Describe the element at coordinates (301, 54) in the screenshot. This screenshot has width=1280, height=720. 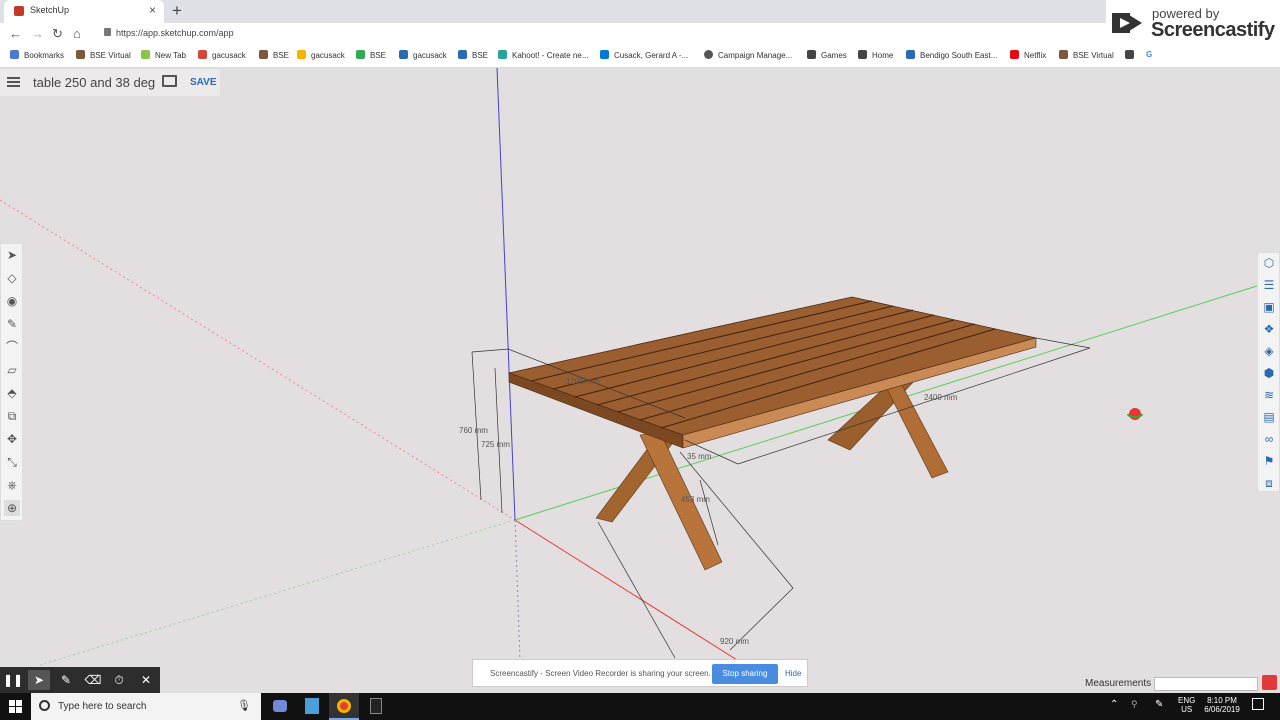
I see `drive-icon` at that location.